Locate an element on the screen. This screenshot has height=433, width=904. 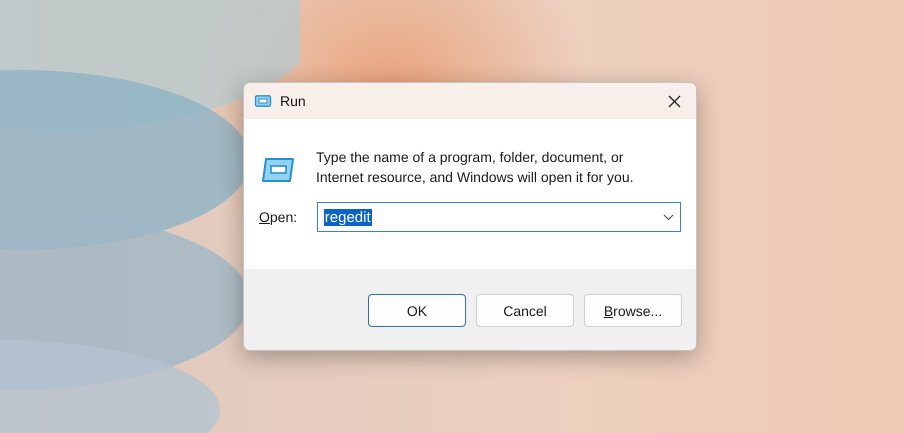
window-title: Run is located at coordinates (293, 101).